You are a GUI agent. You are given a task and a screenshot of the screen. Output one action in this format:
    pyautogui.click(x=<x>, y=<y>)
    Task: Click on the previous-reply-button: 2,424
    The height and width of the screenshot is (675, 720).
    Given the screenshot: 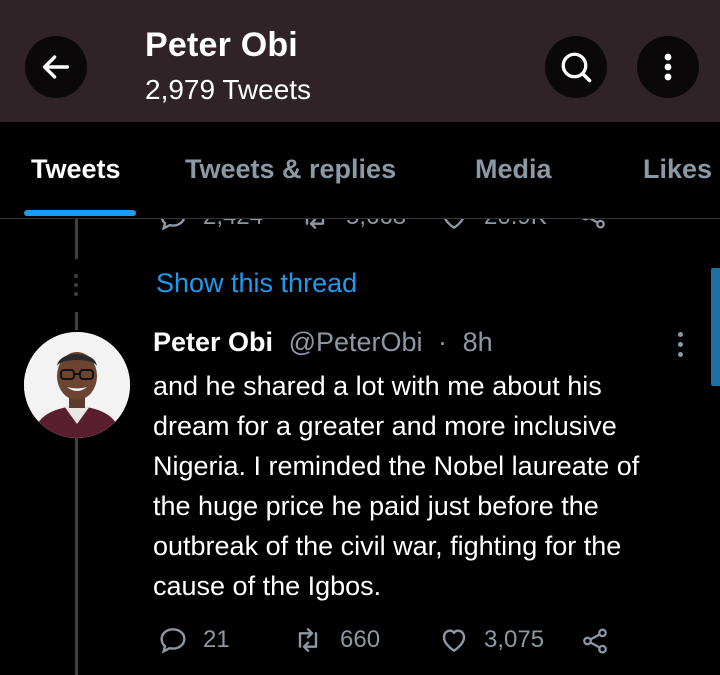 What is the action you would take?
    pyautogui.click(x=210, y=226)
    